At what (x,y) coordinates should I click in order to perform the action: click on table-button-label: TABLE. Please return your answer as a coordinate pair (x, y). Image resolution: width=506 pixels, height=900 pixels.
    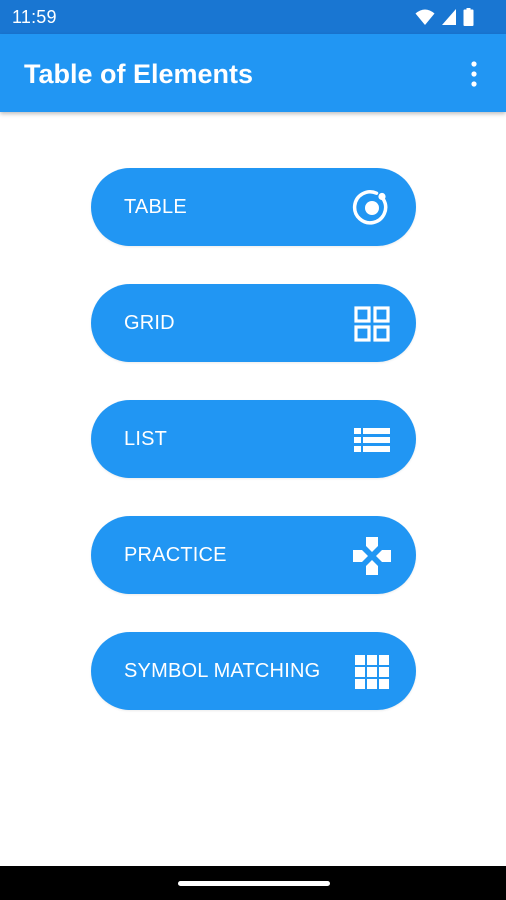
    Looking at the image, I should click on (155, 207).